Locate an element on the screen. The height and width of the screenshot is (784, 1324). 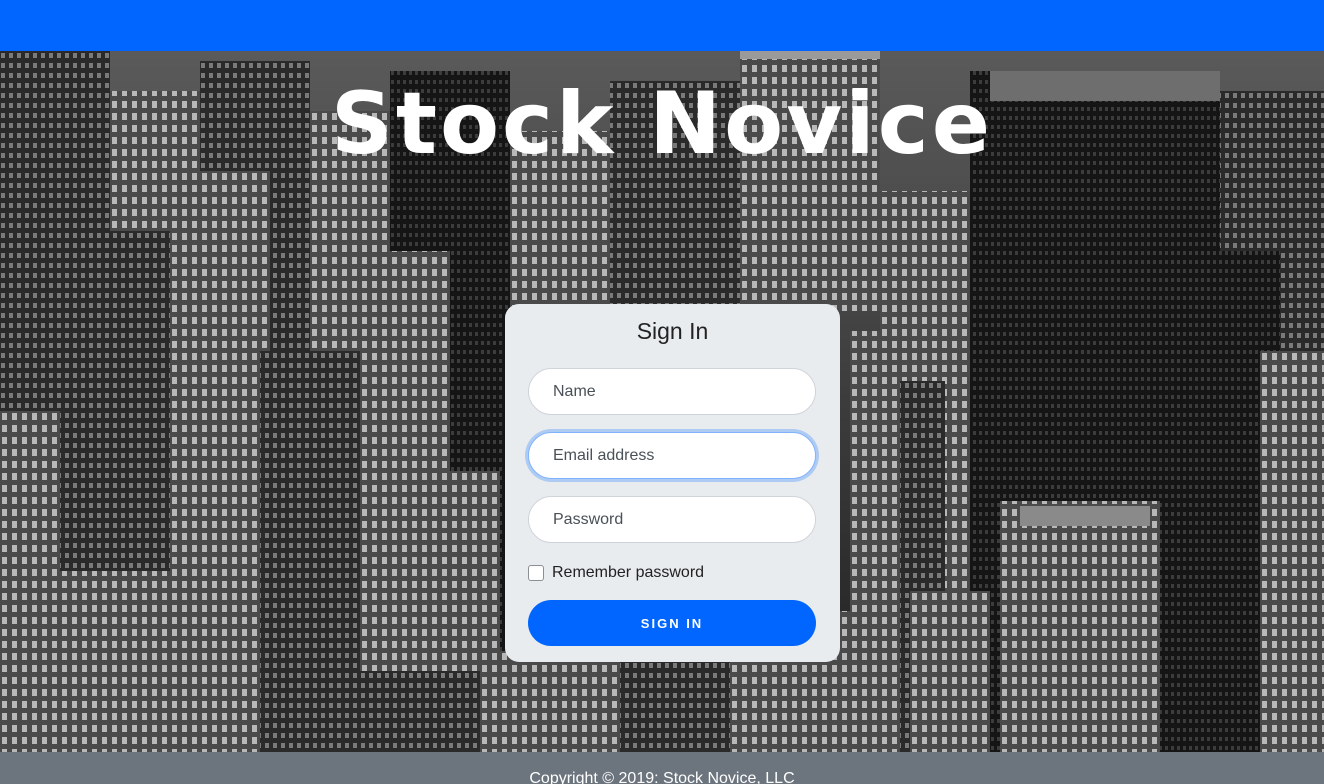
remember-password-row: Remember password is located at coordinates (616, 573).